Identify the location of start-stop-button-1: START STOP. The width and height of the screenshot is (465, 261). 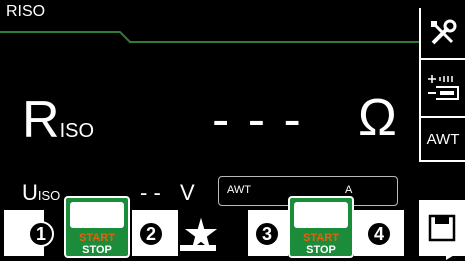
(97, 227).